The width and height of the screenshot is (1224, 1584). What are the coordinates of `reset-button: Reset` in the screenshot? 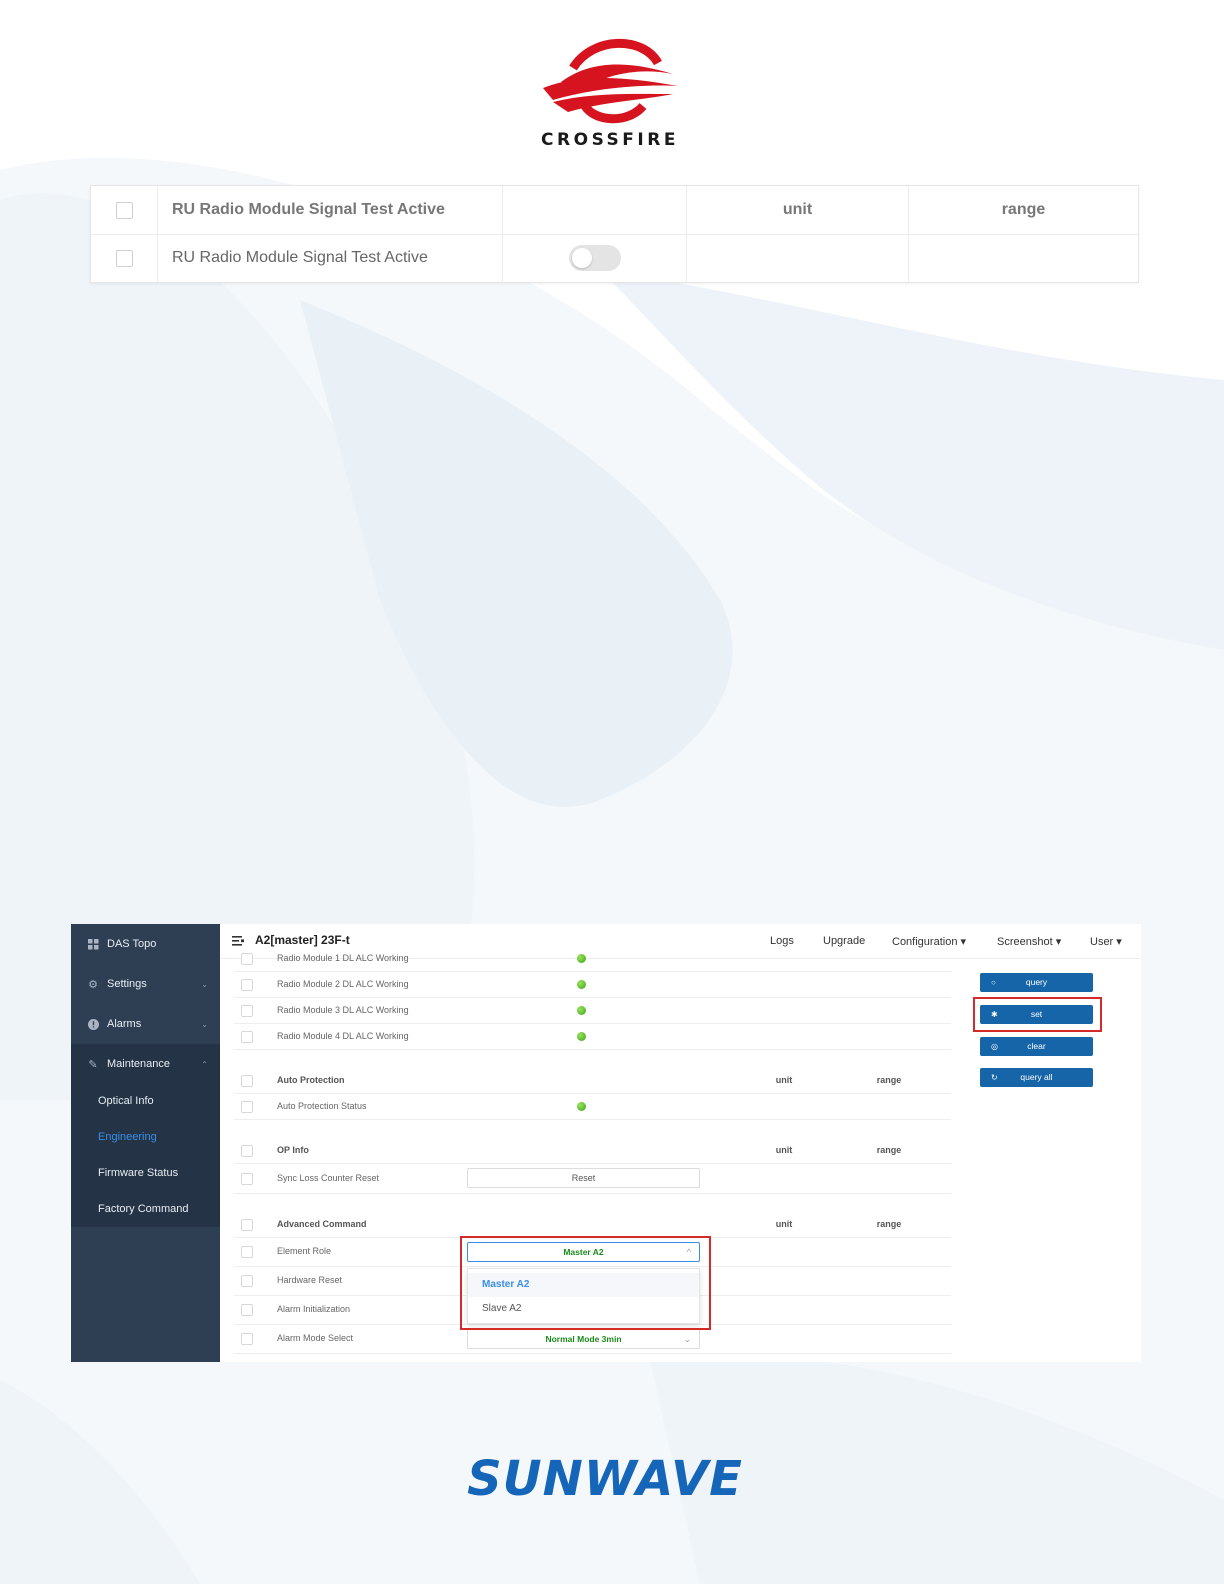 It's located at (583, 1178).